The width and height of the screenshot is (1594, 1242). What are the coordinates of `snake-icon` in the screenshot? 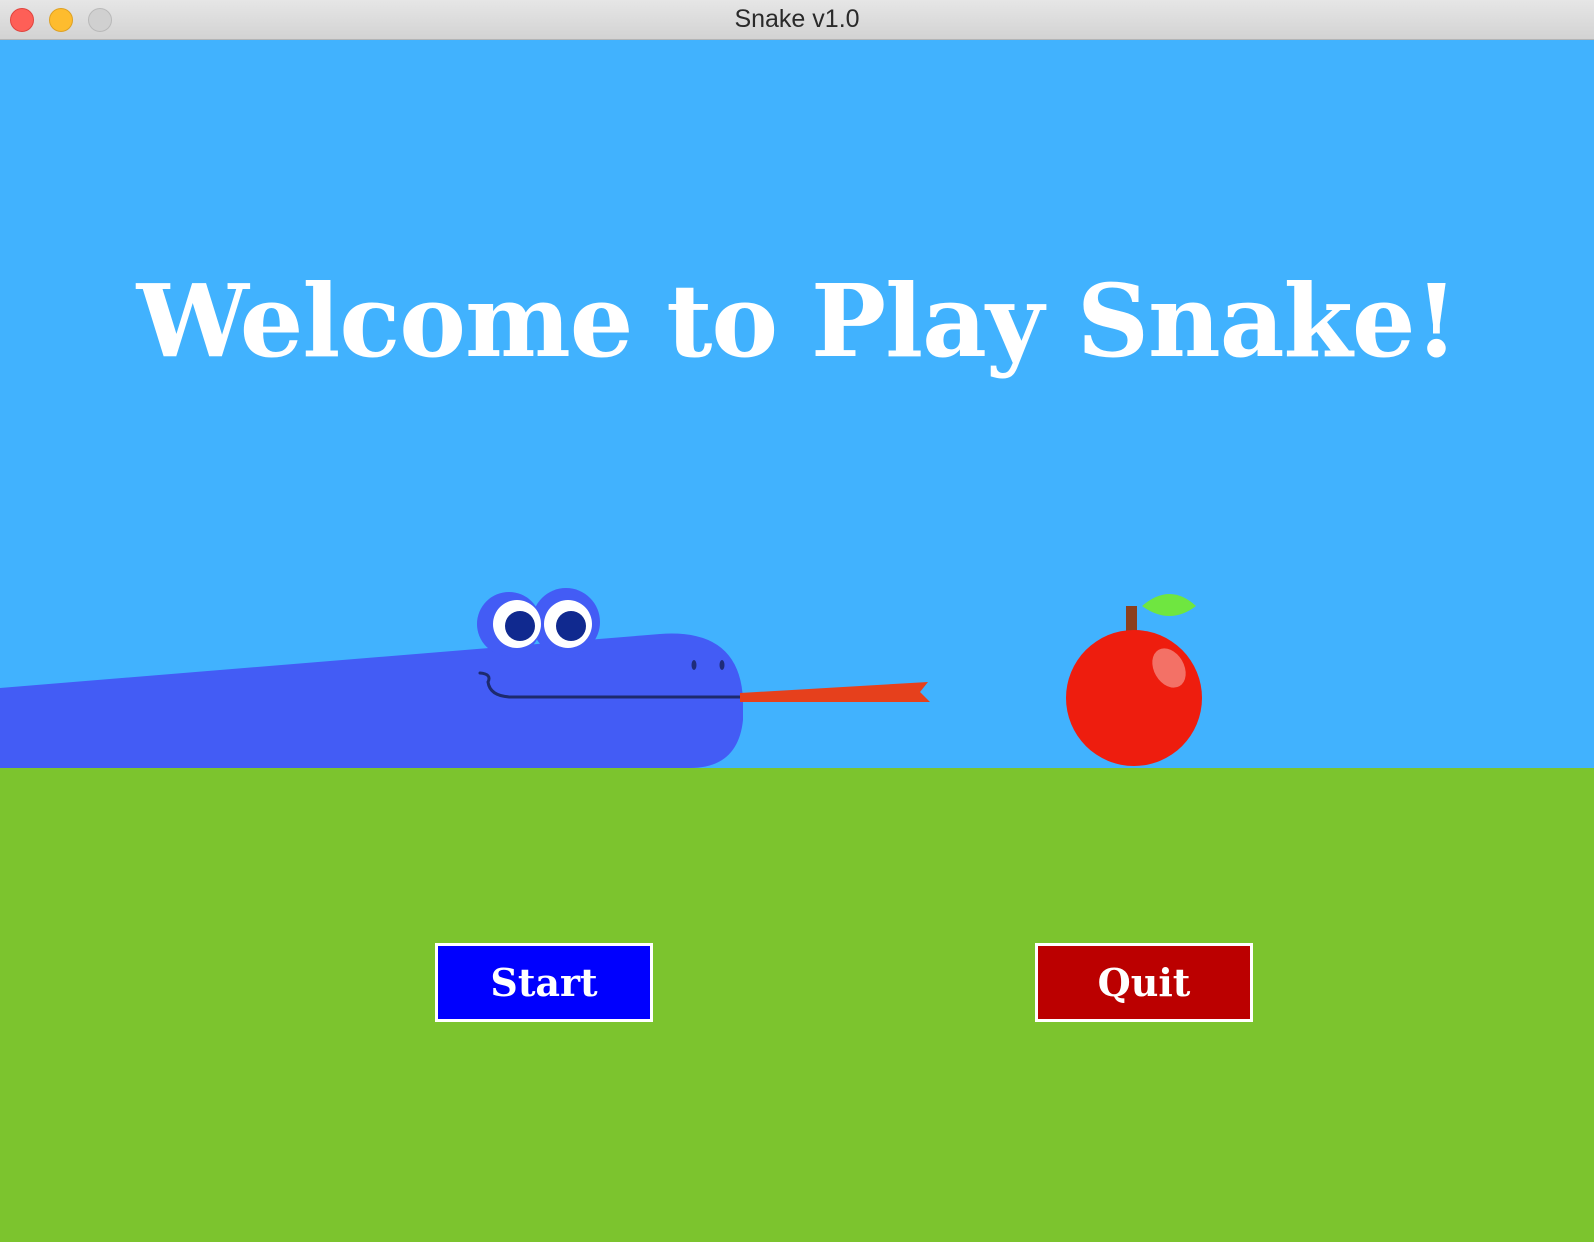 It's located at (465, 678).